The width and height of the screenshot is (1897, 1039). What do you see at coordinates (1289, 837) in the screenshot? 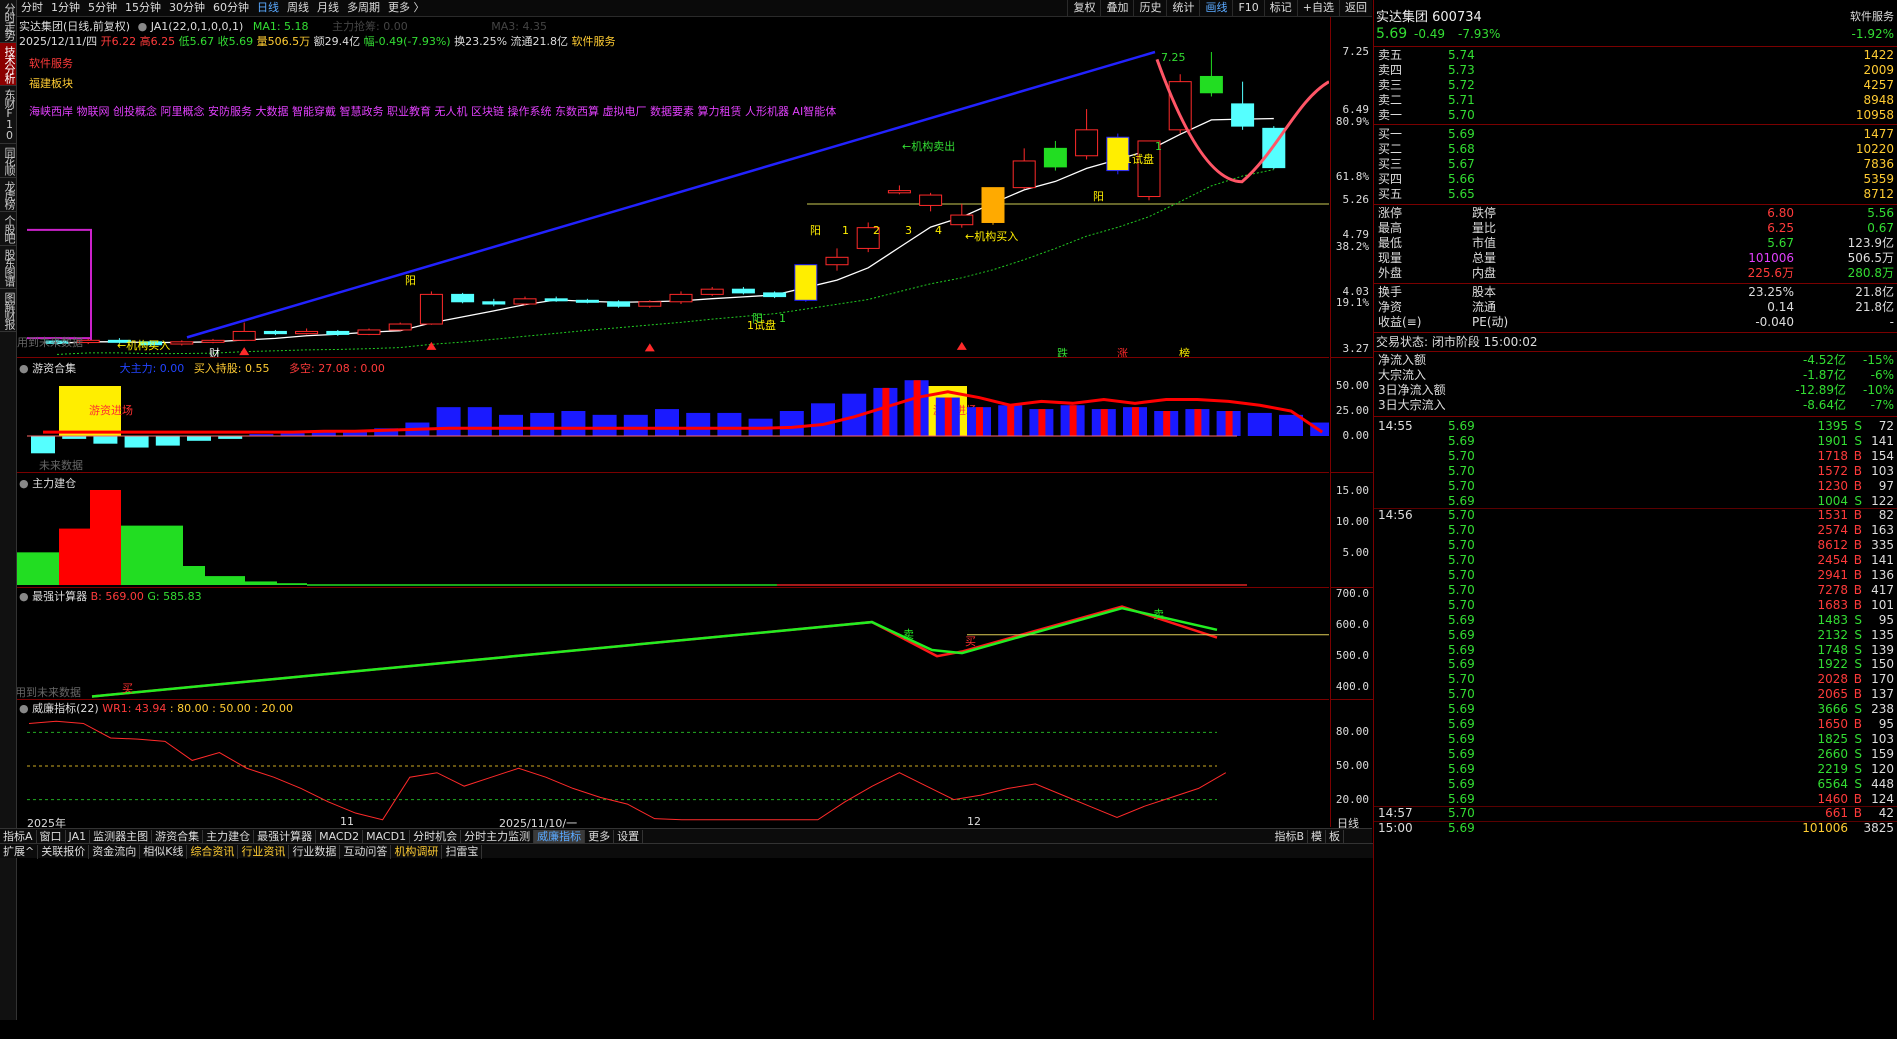
I see `indicator-tab: 指标B` at bounding box center [1289, 837].